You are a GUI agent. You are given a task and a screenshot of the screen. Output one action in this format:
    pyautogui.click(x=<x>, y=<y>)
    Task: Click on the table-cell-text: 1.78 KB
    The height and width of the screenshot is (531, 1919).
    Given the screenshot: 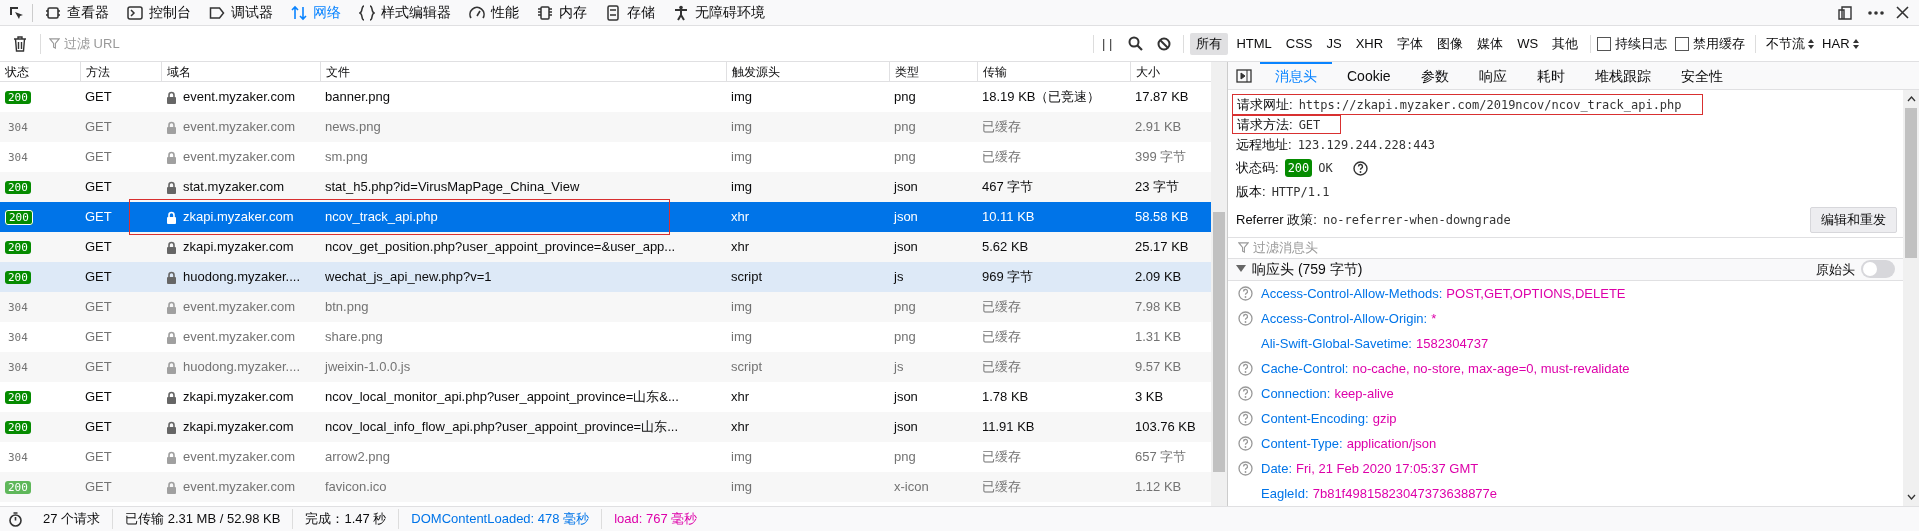 What is the action you would take?
    pyautogui.click(x=1005, y=397)
    